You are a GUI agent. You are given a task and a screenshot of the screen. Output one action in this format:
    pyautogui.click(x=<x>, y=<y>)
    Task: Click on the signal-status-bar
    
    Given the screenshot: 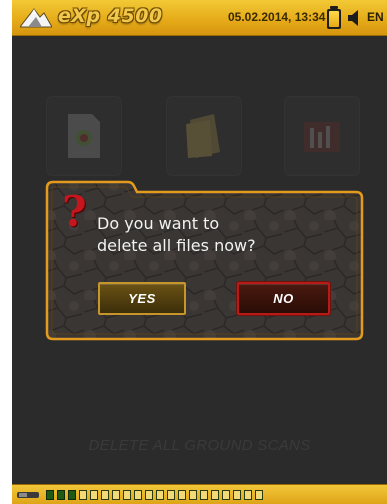 What is the action you would take?
    pyautogui.click(x=199, y=494)
    